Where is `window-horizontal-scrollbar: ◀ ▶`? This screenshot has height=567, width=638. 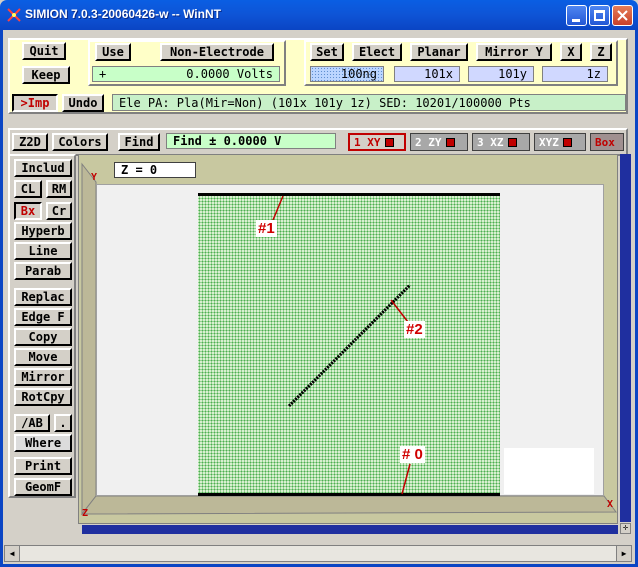 window-horizontal-scrollbar: ◀ ▶ is located at coordinates (318, 553).